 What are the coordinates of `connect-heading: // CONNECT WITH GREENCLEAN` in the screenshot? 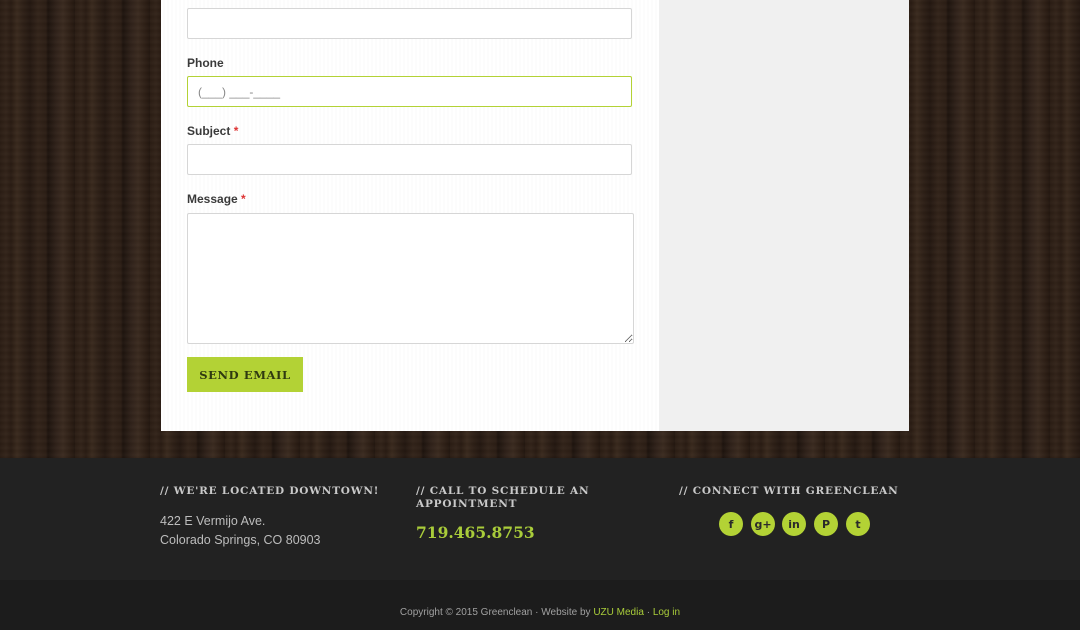 It's located at (789, 491).